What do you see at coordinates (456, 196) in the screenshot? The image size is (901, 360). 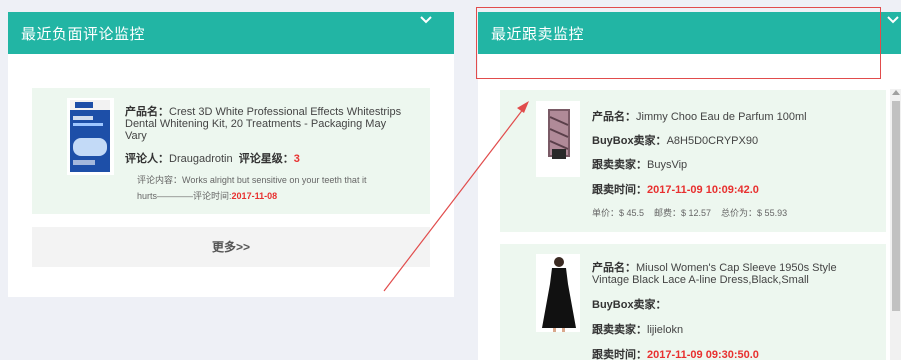 I see `annotation-arrow-icon` at bounding box center [456, 196].